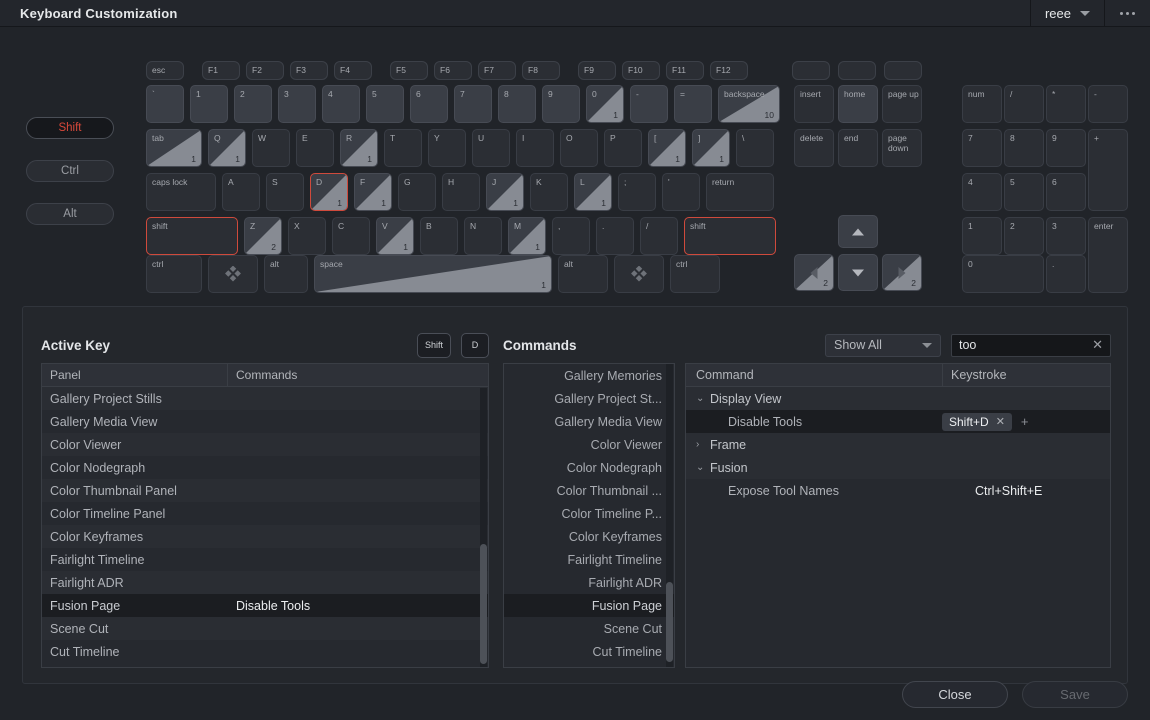 The height and width of the screenshot is (720, 1150). What do you see at coordinates (241, 192) in the screenshot?
I see `key-a: A` at bounding box center [241, 192].